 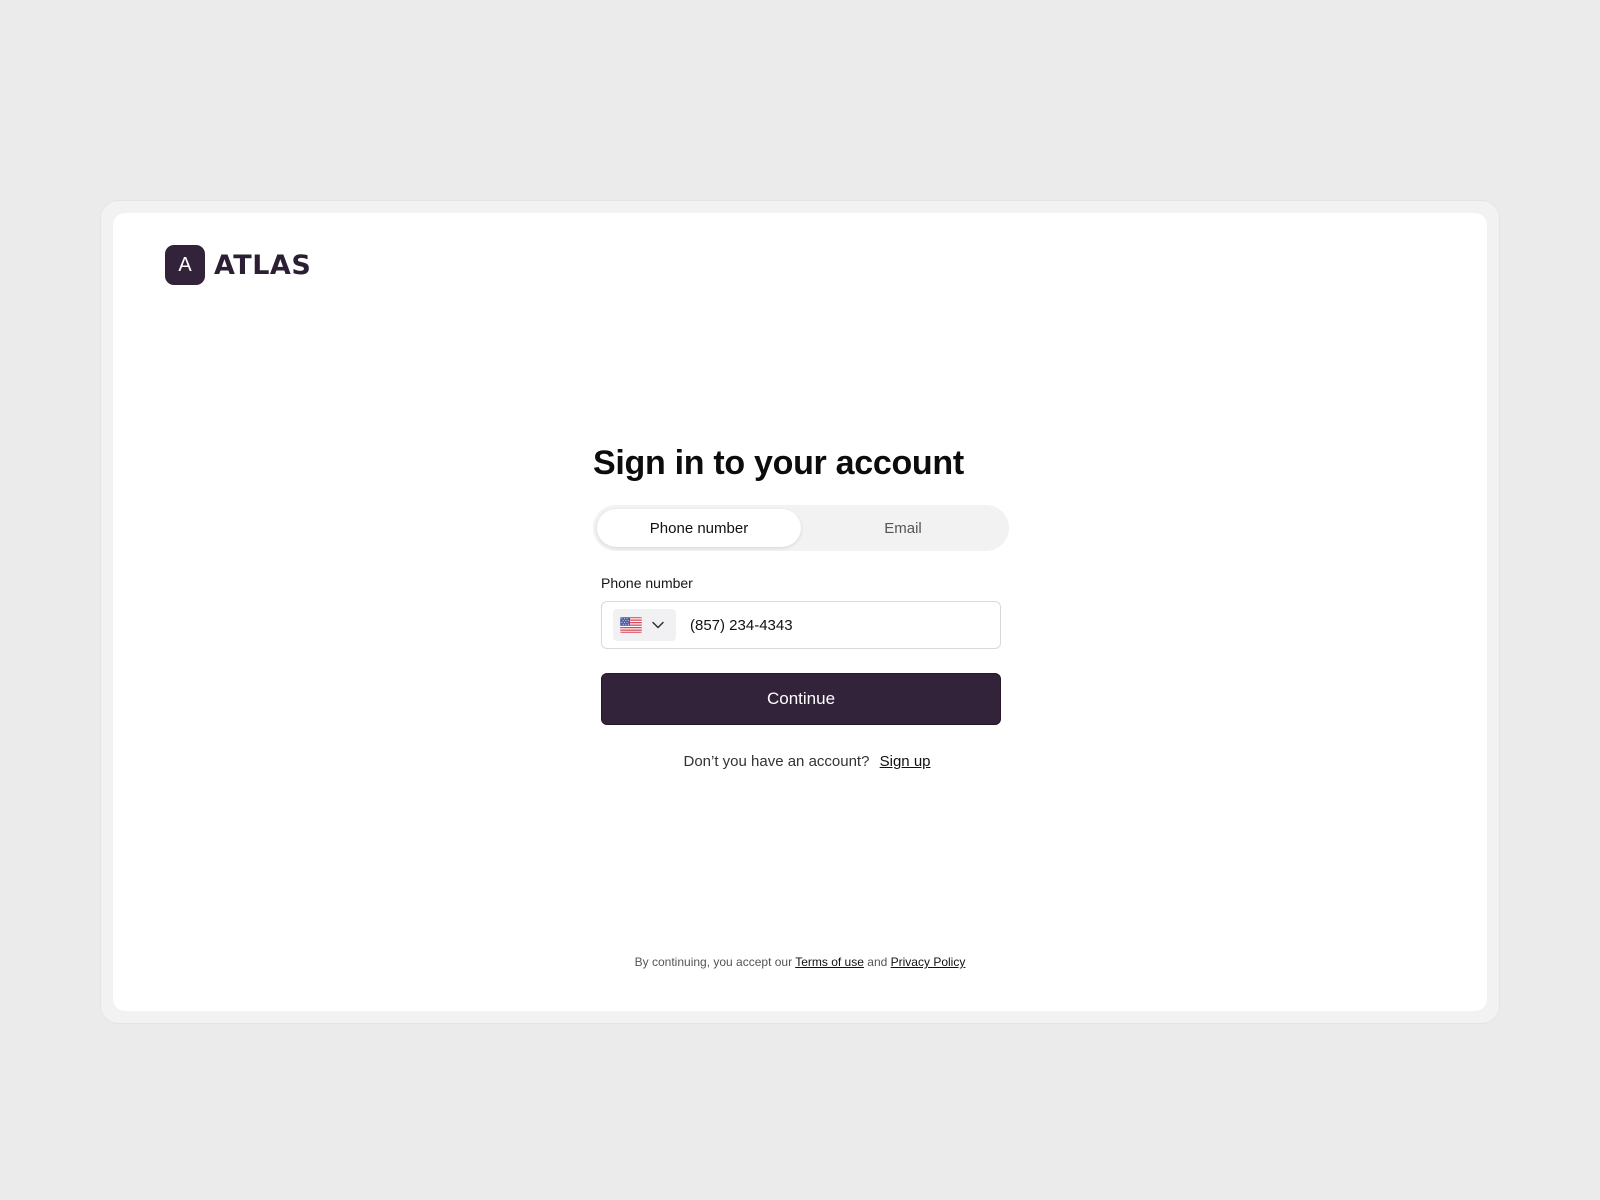 I want to click on sign-up-link: Sign up, so click(x=905, y=761).